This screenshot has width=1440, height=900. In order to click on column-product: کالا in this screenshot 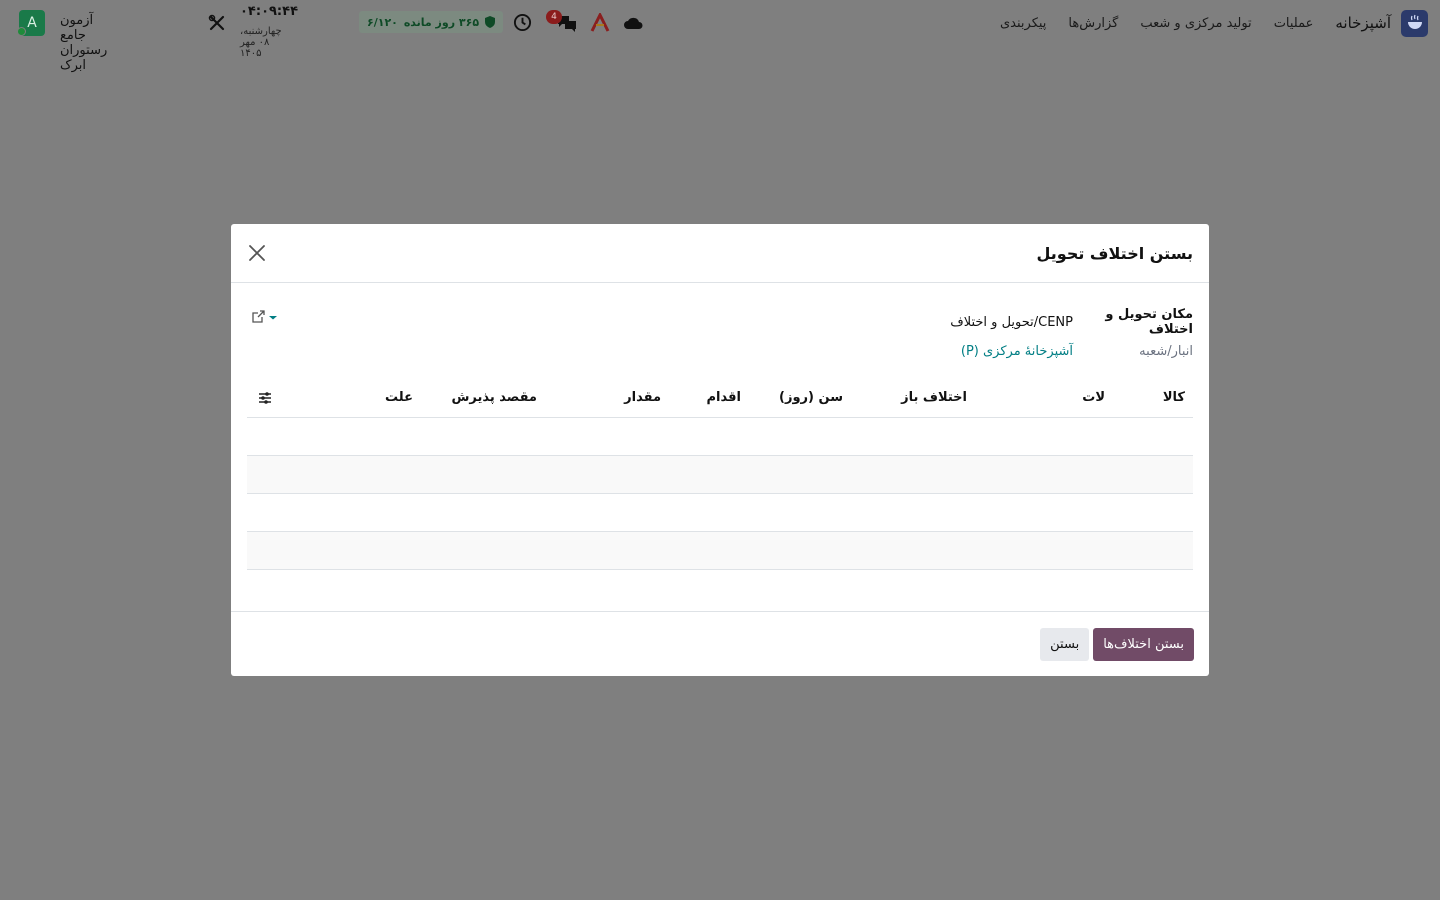, I will do `click(1153, 398)`.